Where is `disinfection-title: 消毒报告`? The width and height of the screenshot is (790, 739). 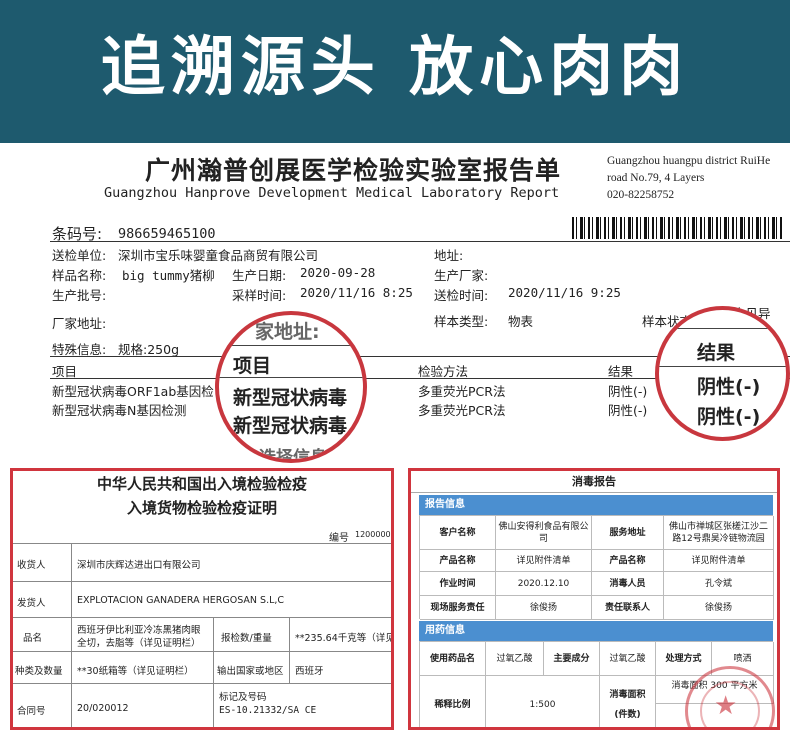
disinfection-title: 消毒报告 is located at coordinates (594, 482).